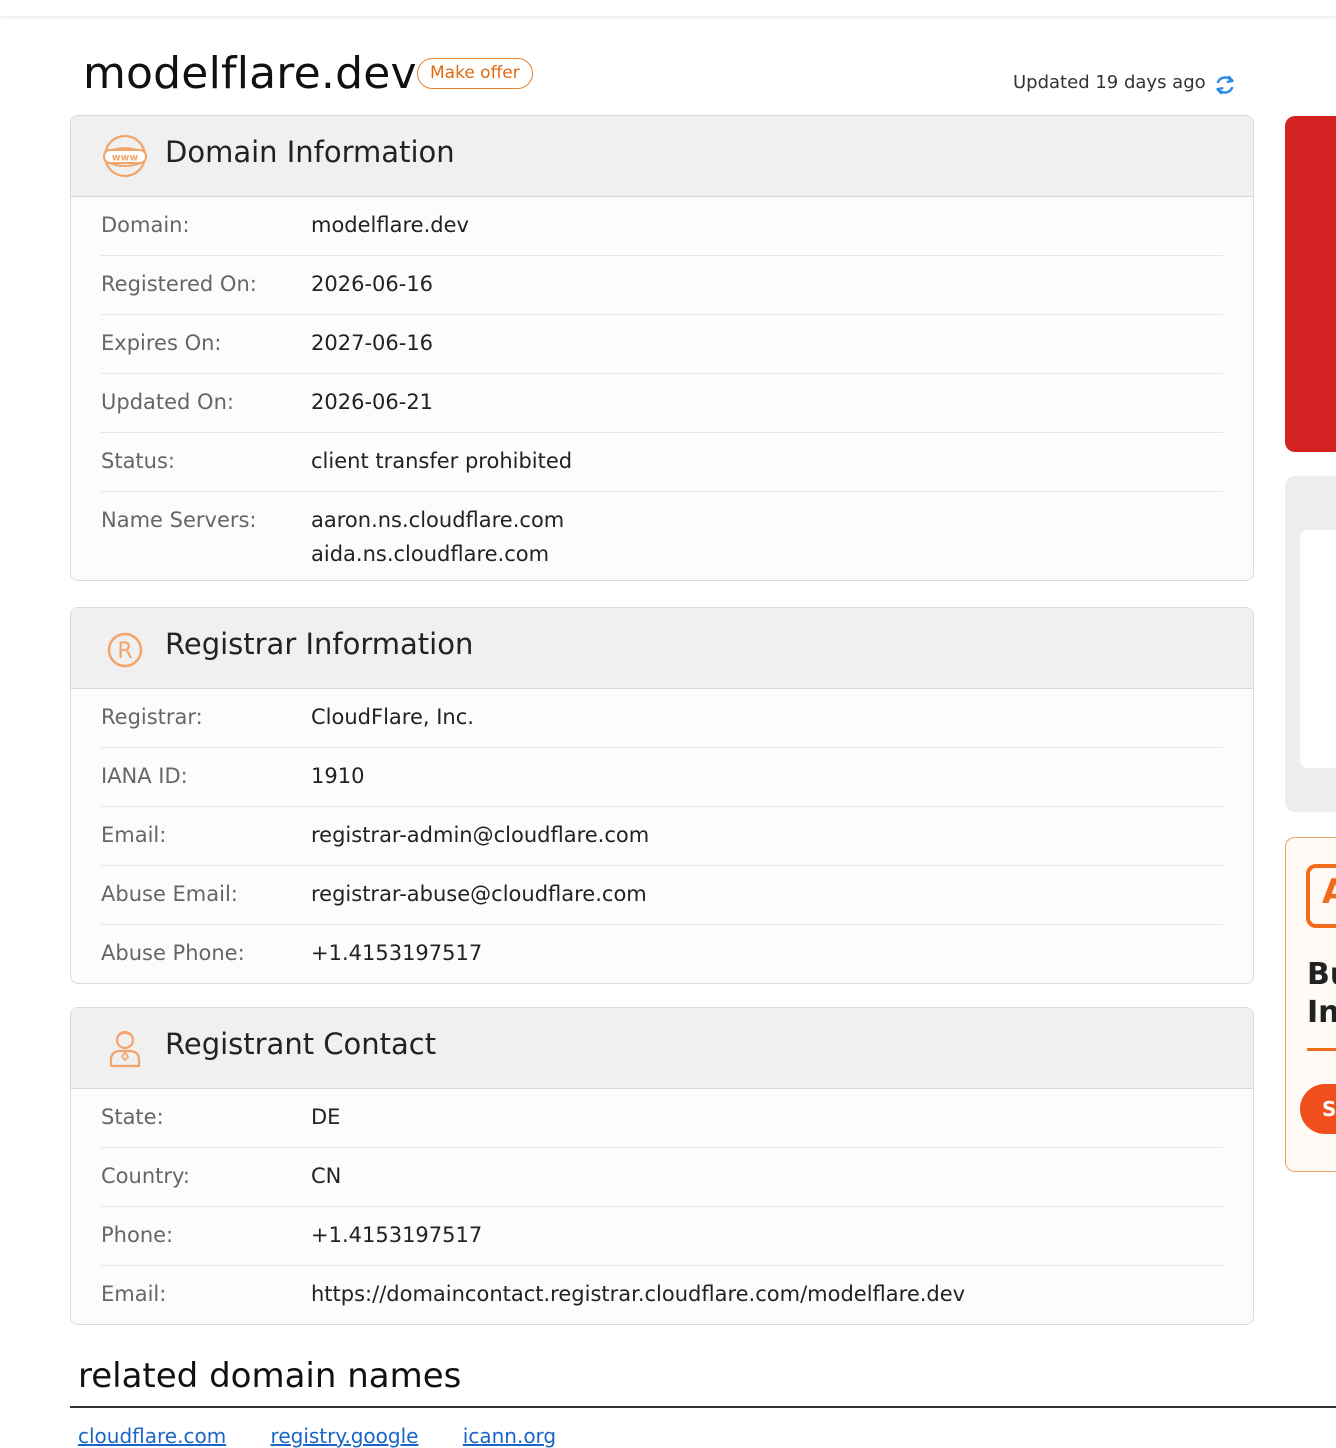  What do you see at coordinates (662, 1048) in the screenshot?
I see `card-header: Registrant Contact` at bounding box center [662, 1048].